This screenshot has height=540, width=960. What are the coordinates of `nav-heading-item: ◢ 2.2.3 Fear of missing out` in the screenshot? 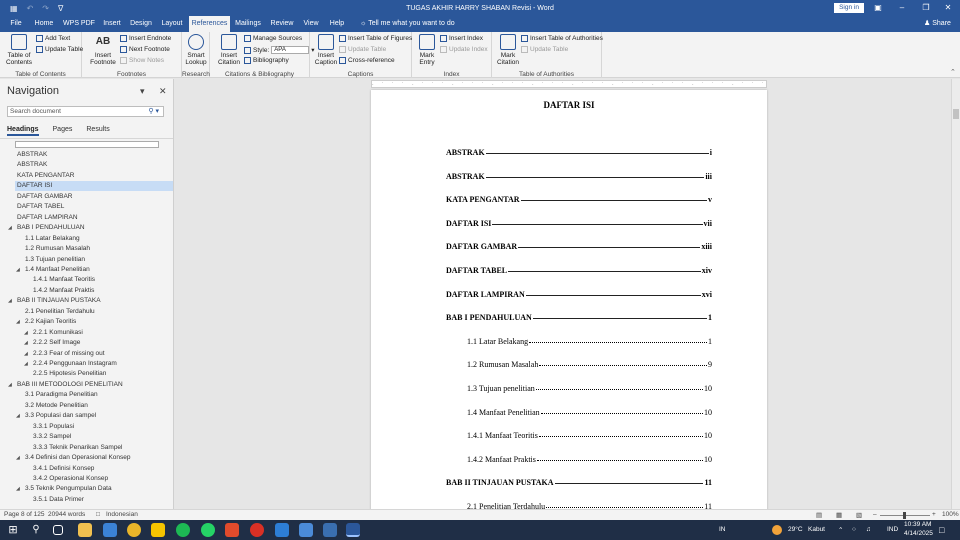 It's located at (94, 354).